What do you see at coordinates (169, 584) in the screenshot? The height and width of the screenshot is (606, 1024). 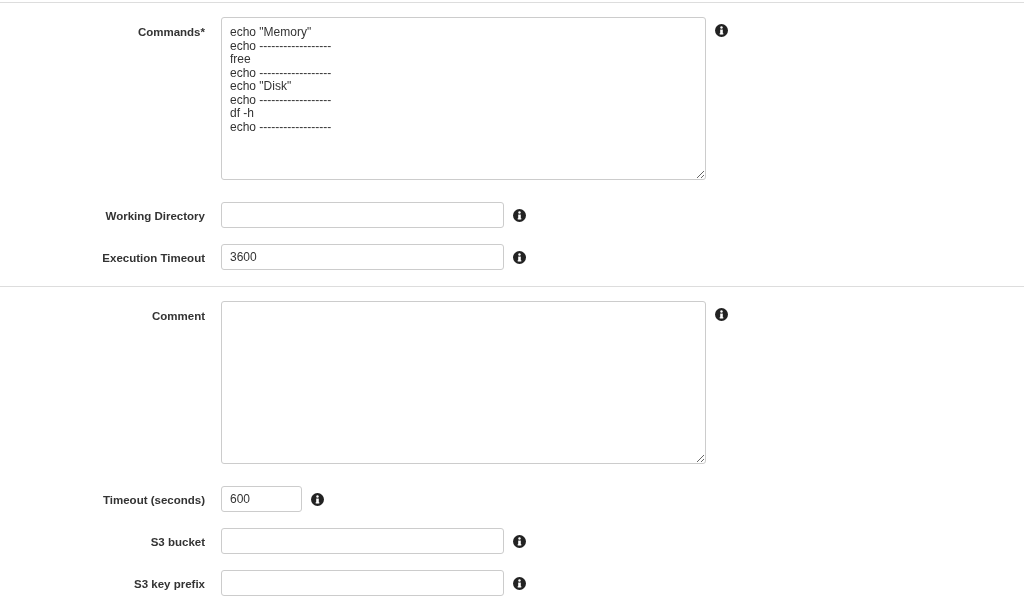 I see `field-label: S3 key prefix` at bounding box center [169, 584].